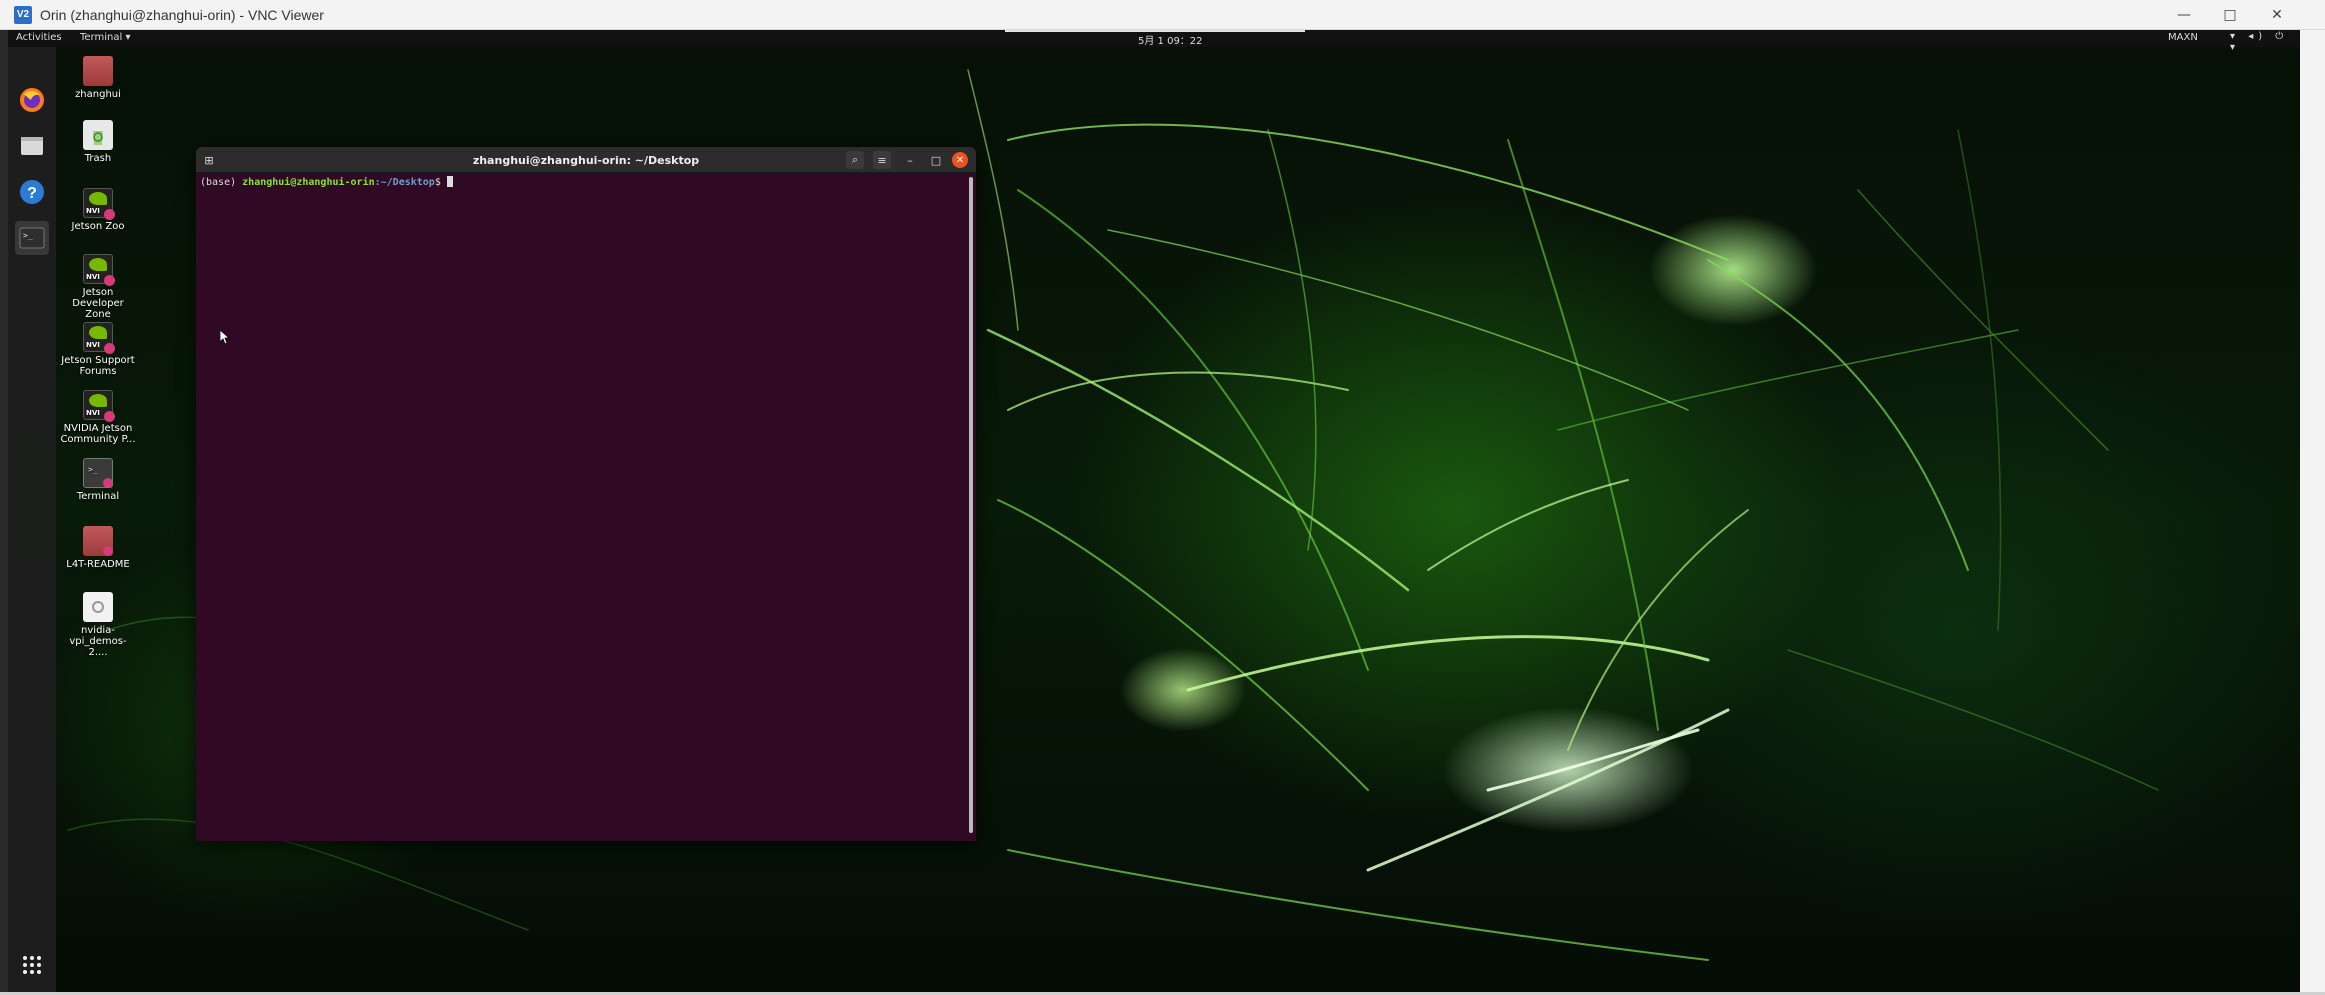 Image resolution: width=2325 pixels, height=995 pixels. What do you see at coordinates (98, 607) in the screenshot?
I see `package-icon` at bounding box center [98, 607].